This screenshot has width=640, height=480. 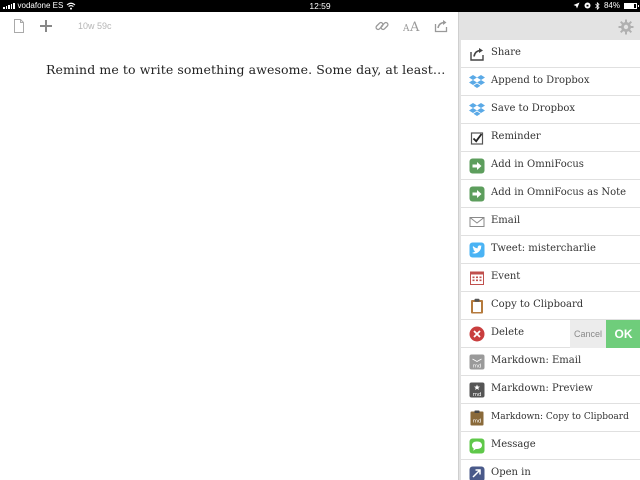 I want to click on action-save-dropbox: Save to Dropbox, so click(x=550, y=110).